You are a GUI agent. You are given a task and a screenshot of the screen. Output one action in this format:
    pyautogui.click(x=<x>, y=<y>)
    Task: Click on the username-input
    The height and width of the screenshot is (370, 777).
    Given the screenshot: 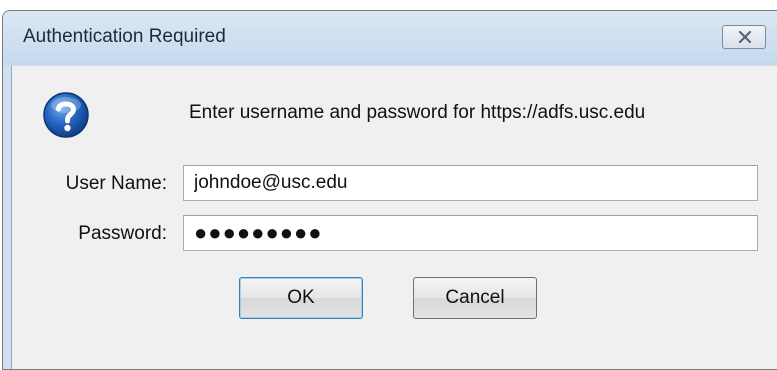 What is the action you would take?
    pyautogui.click(x=470, y=183)
    